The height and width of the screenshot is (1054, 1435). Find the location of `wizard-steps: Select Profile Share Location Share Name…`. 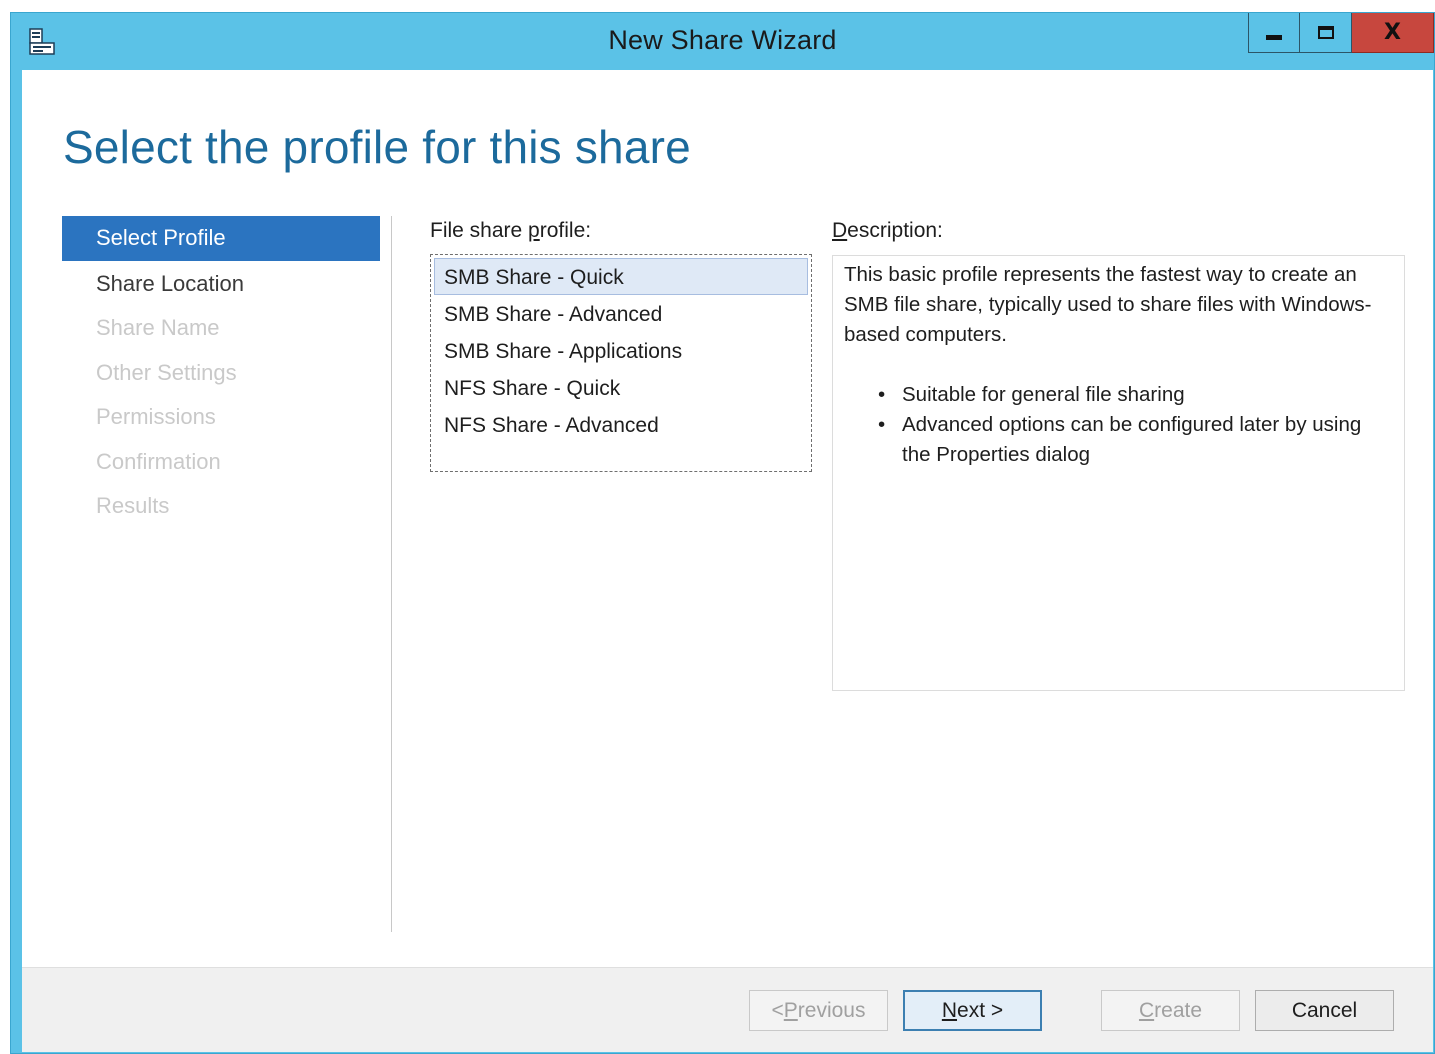

wizard-steps: Select Profile Share Location Share Name… is located at coordinates (221, 372).